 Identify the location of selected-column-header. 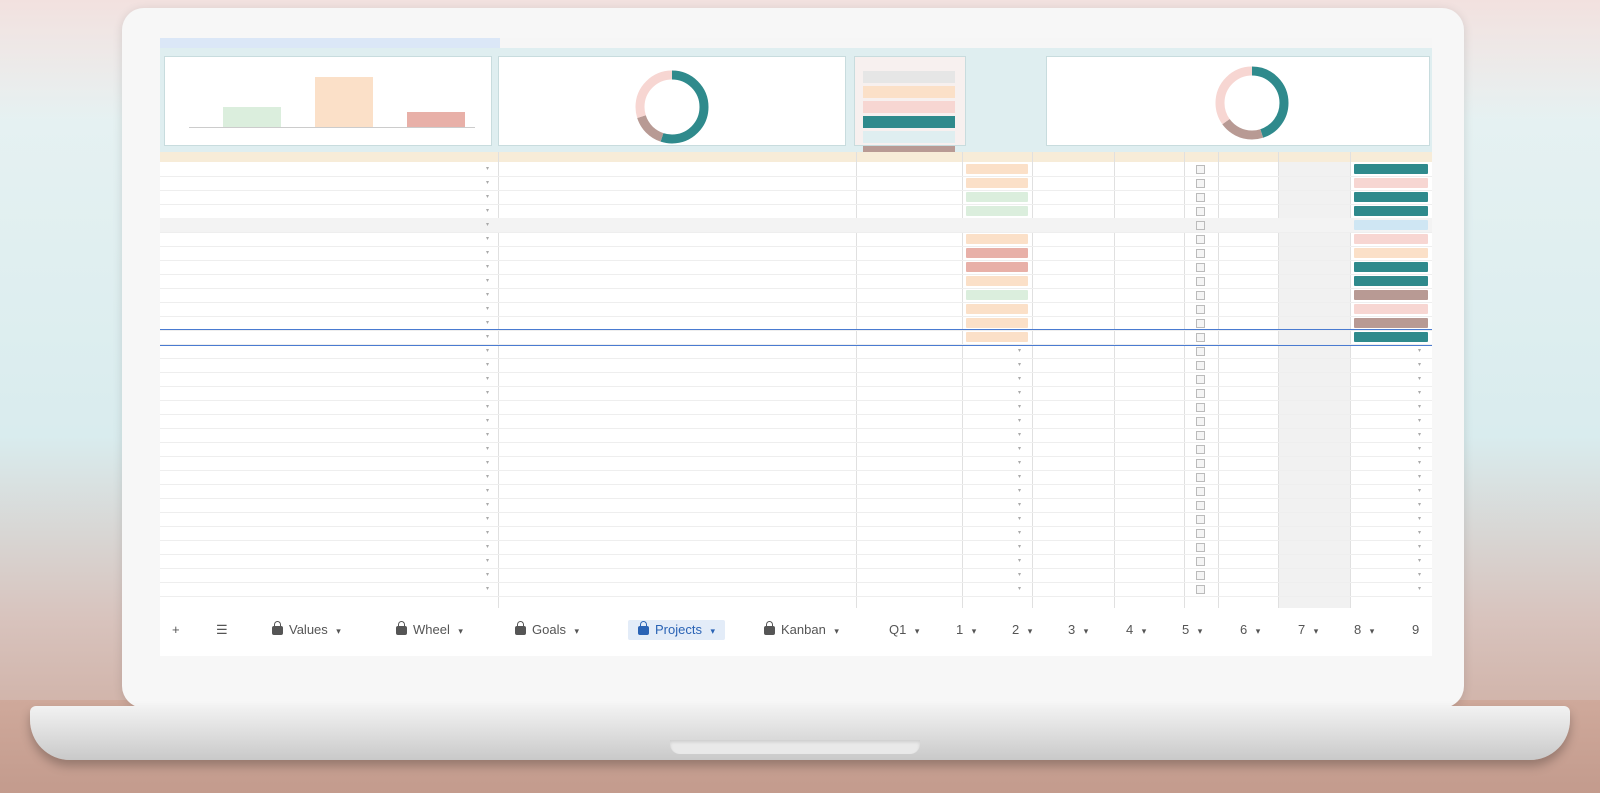
(330, 43).